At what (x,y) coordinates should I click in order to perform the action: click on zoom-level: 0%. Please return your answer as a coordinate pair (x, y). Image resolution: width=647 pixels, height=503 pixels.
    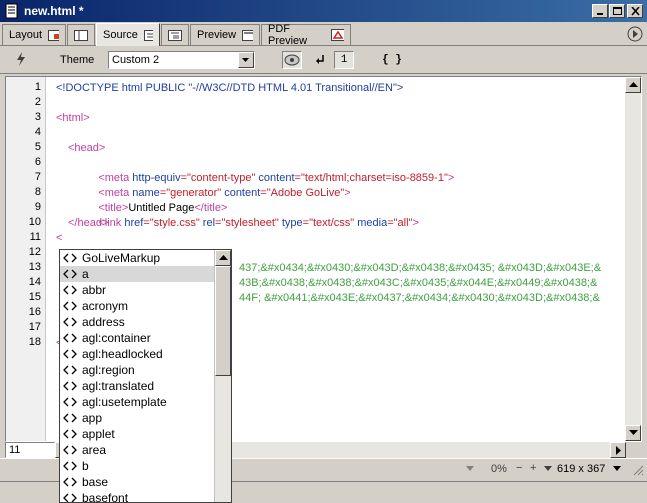
    Looking at the image, I should click on (499, 469).